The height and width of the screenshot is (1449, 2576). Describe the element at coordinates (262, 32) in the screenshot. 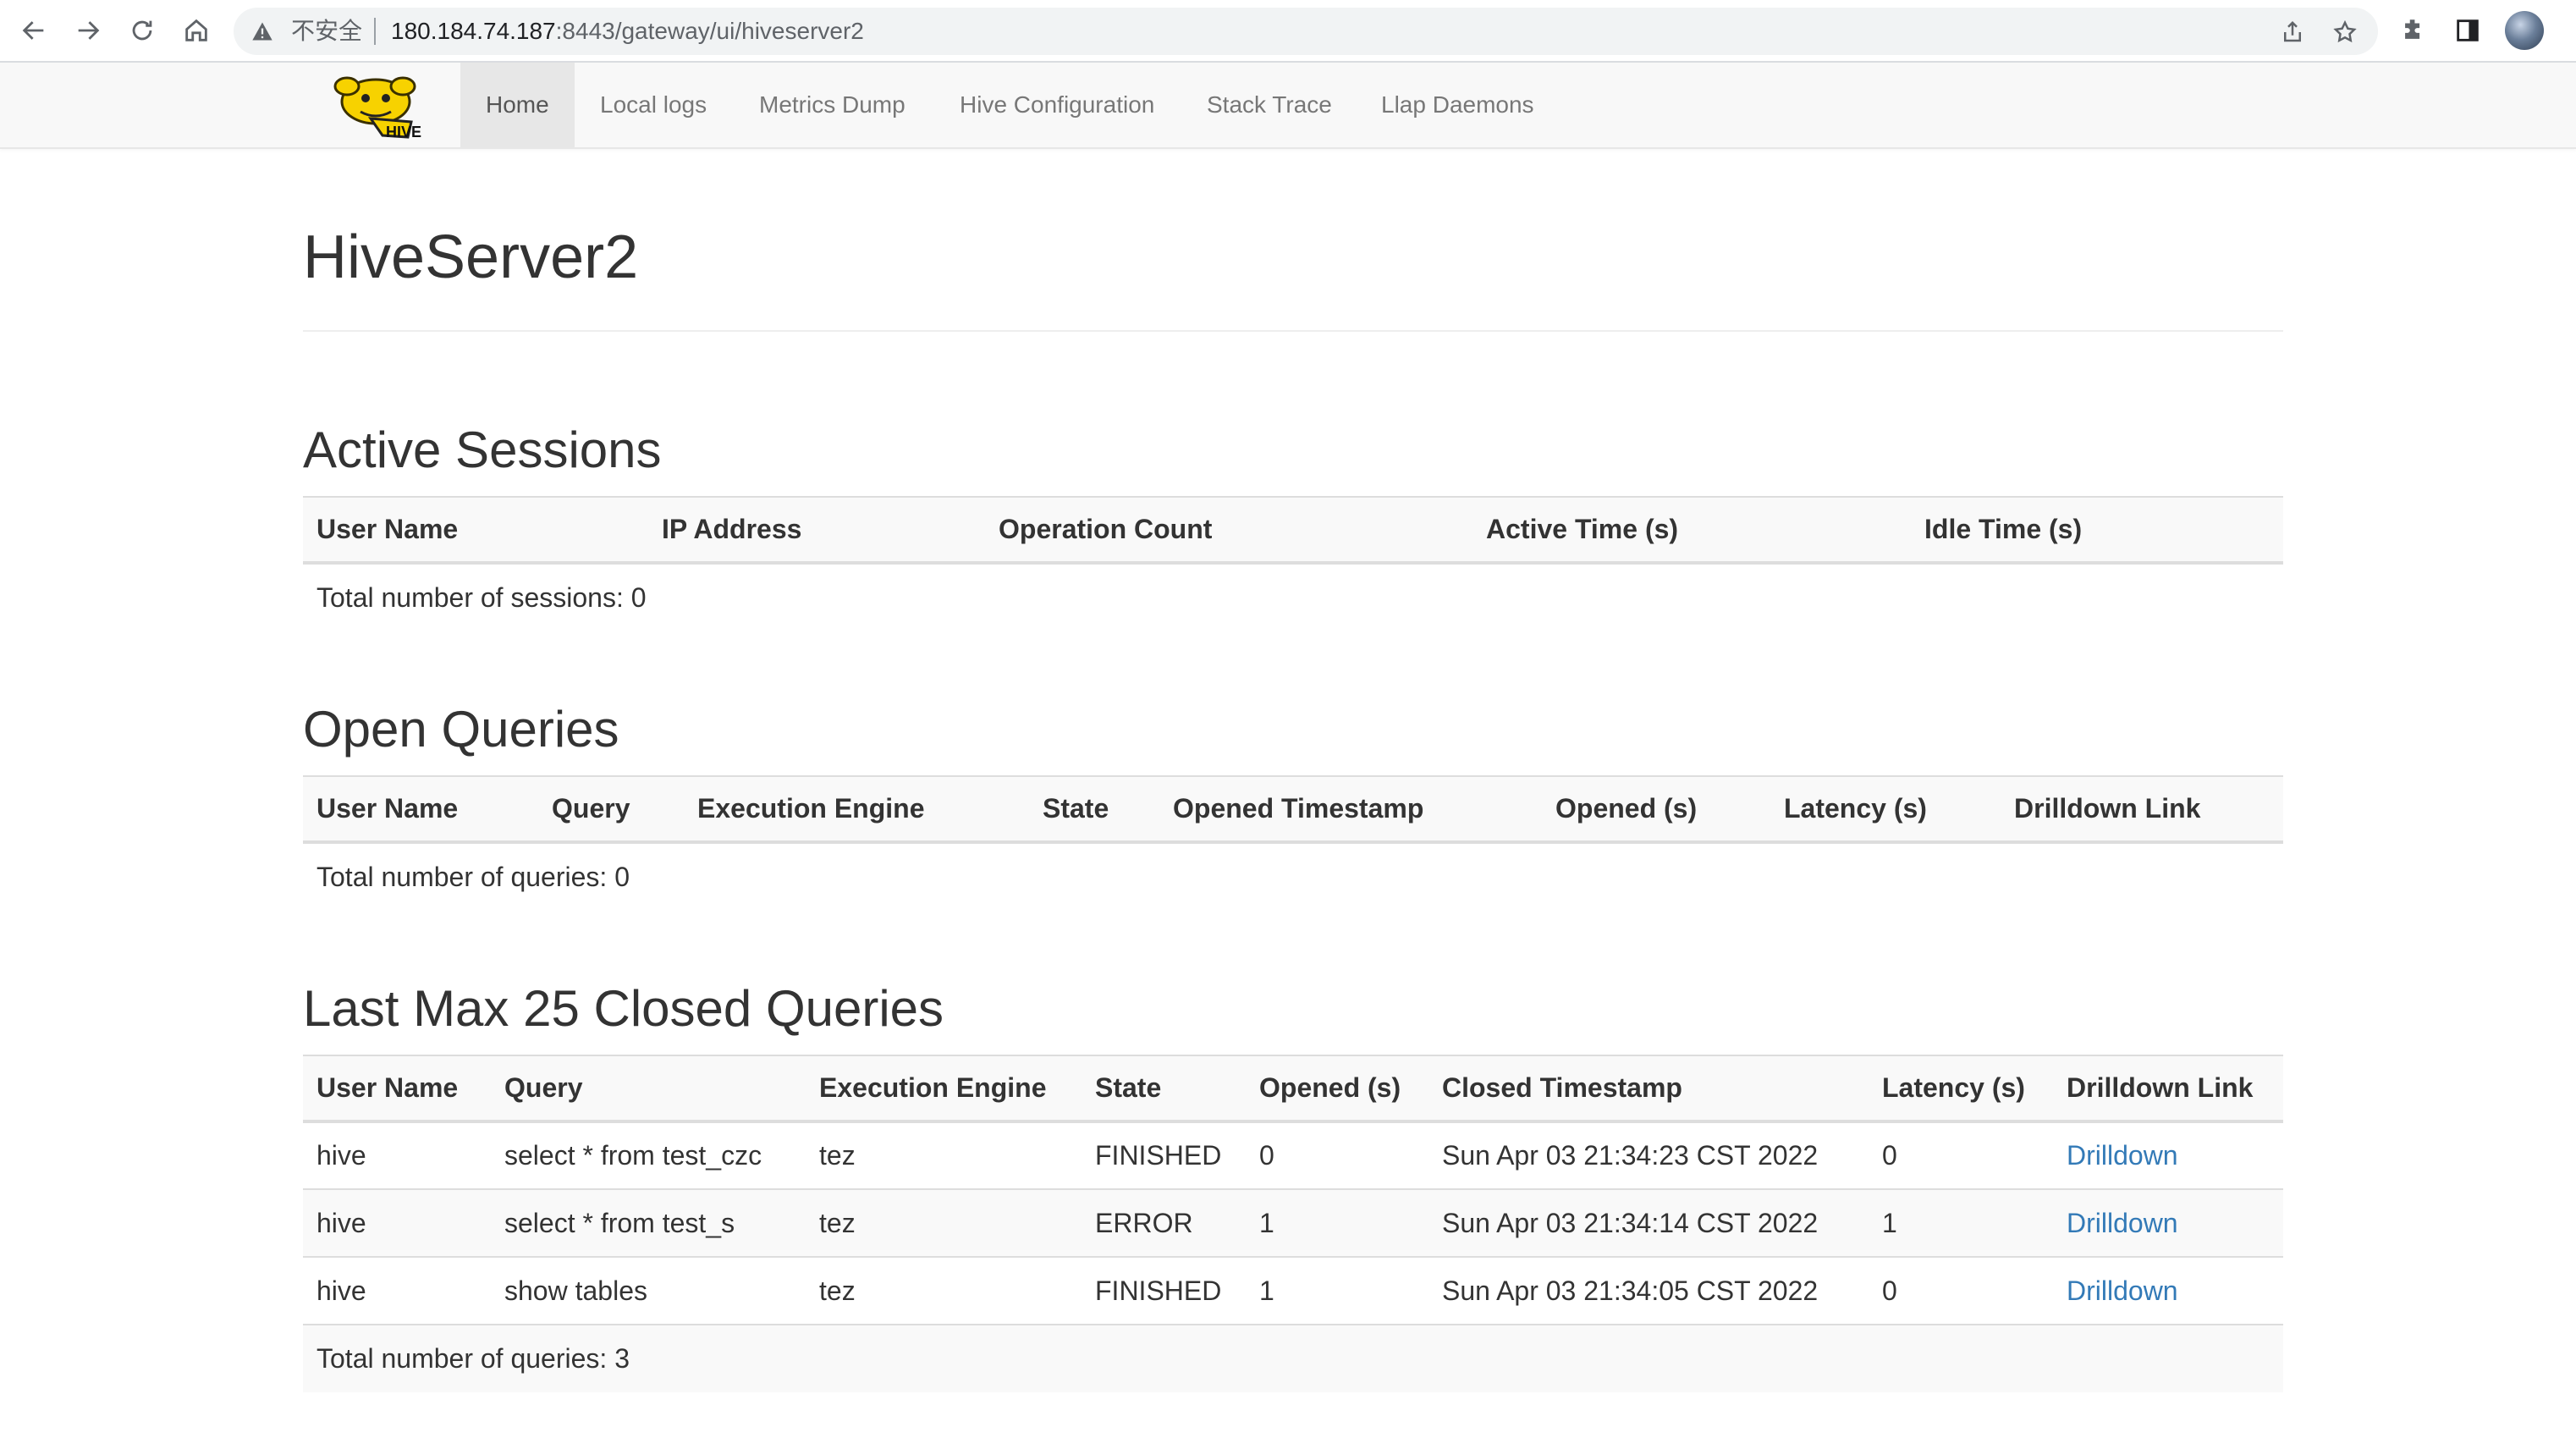

I see `warning-icon` at that location.